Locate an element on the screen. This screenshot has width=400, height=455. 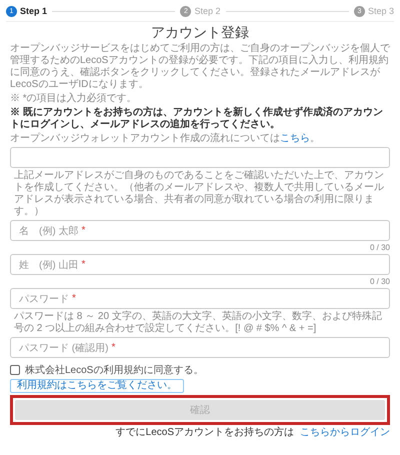
note-text: ※ 既にアカウントをお持ちの方は、アカウントを新しく作成せず作成済のアカウントにログインし、メールアドレスの追加を行ってください。 is located at coordinates (197, 119).